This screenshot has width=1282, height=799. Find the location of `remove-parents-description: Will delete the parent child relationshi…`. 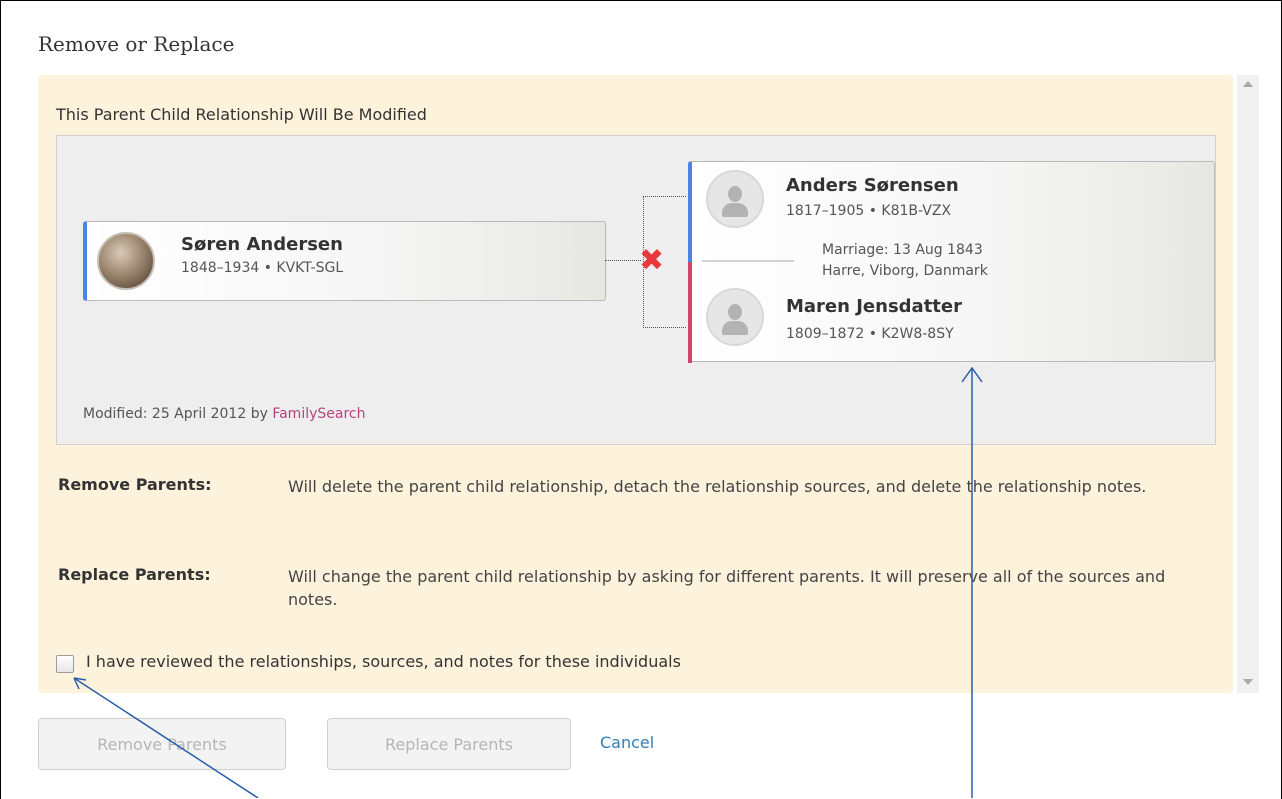

remove-parents-description: Will delete the parent child relationshi… is located at coordinates (717, 486).